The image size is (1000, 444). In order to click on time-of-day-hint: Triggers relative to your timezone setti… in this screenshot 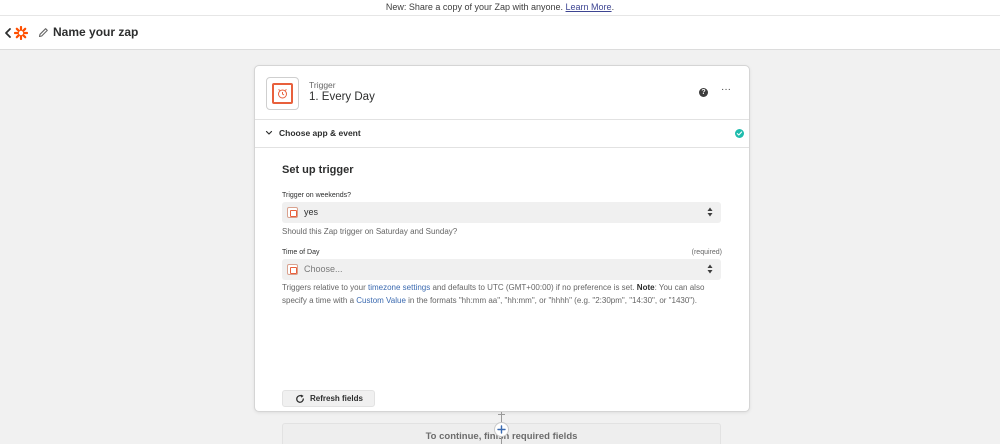, I will do `click(502, 294)`.